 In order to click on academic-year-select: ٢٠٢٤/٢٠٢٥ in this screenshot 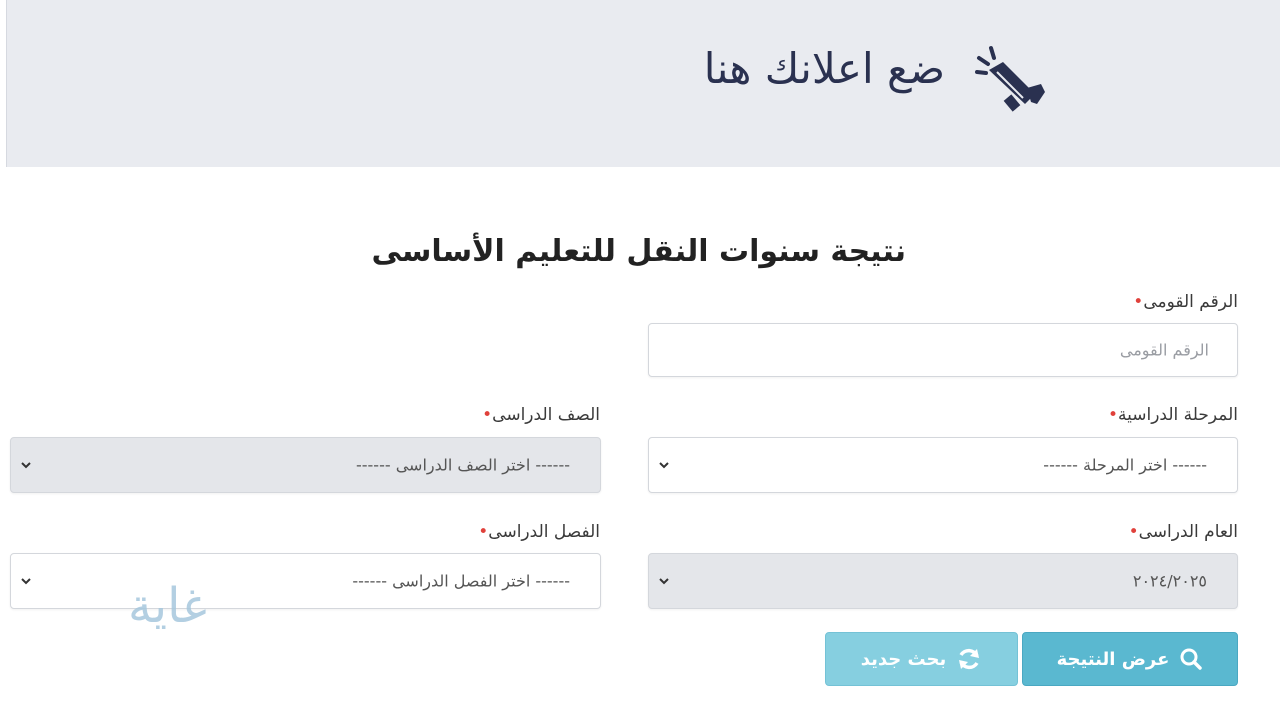, I will do `click(943, 581)`.